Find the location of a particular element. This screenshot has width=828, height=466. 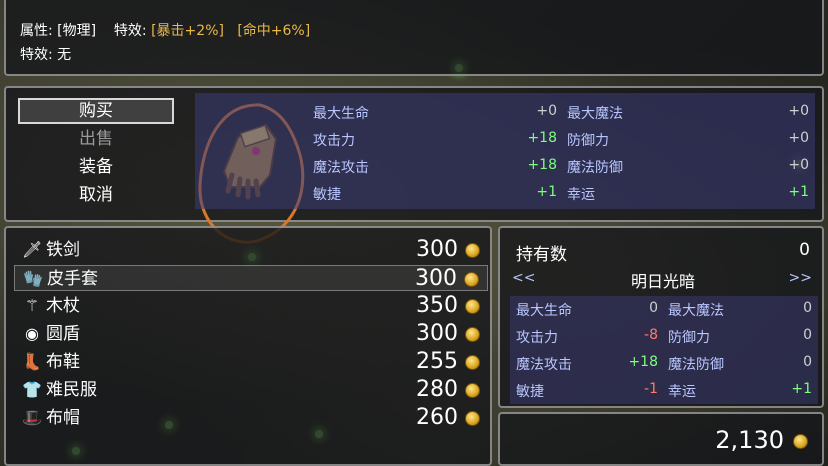

special-effect-value: 无 is located at coordinates (64, 55).